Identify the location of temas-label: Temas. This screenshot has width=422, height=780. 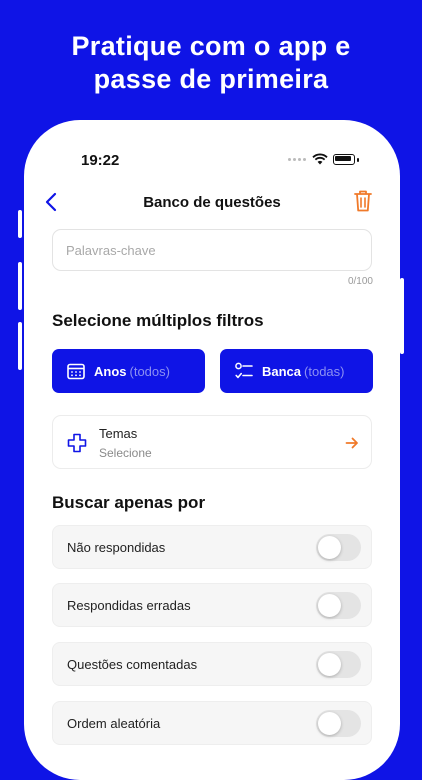
(118, 433).